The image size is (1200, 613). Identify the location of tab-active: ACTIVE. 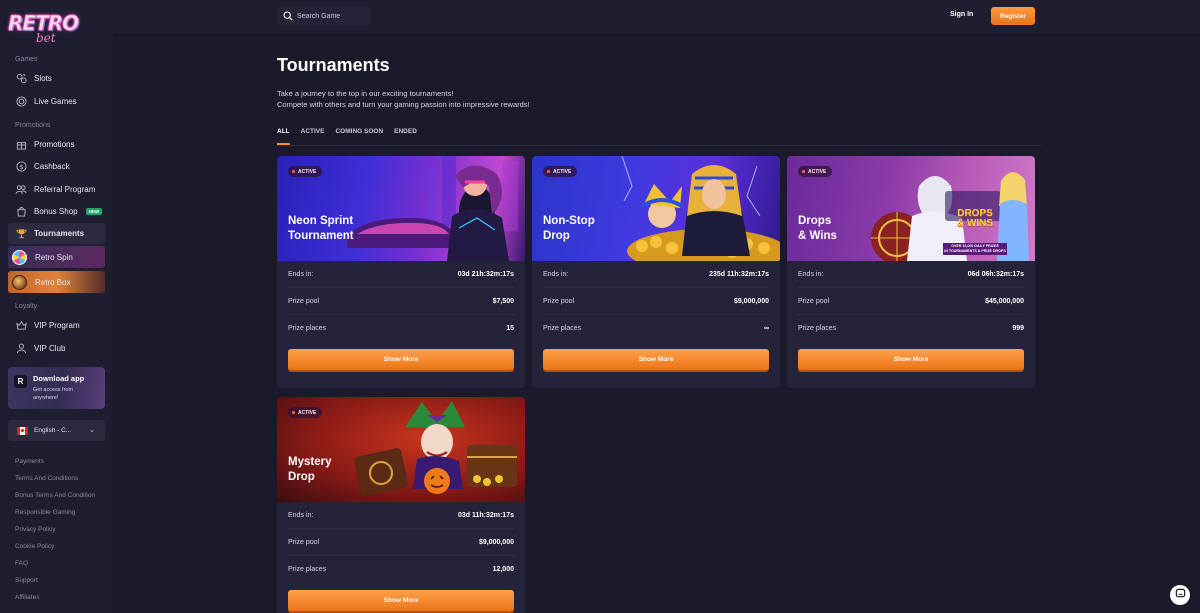
(313, 136).